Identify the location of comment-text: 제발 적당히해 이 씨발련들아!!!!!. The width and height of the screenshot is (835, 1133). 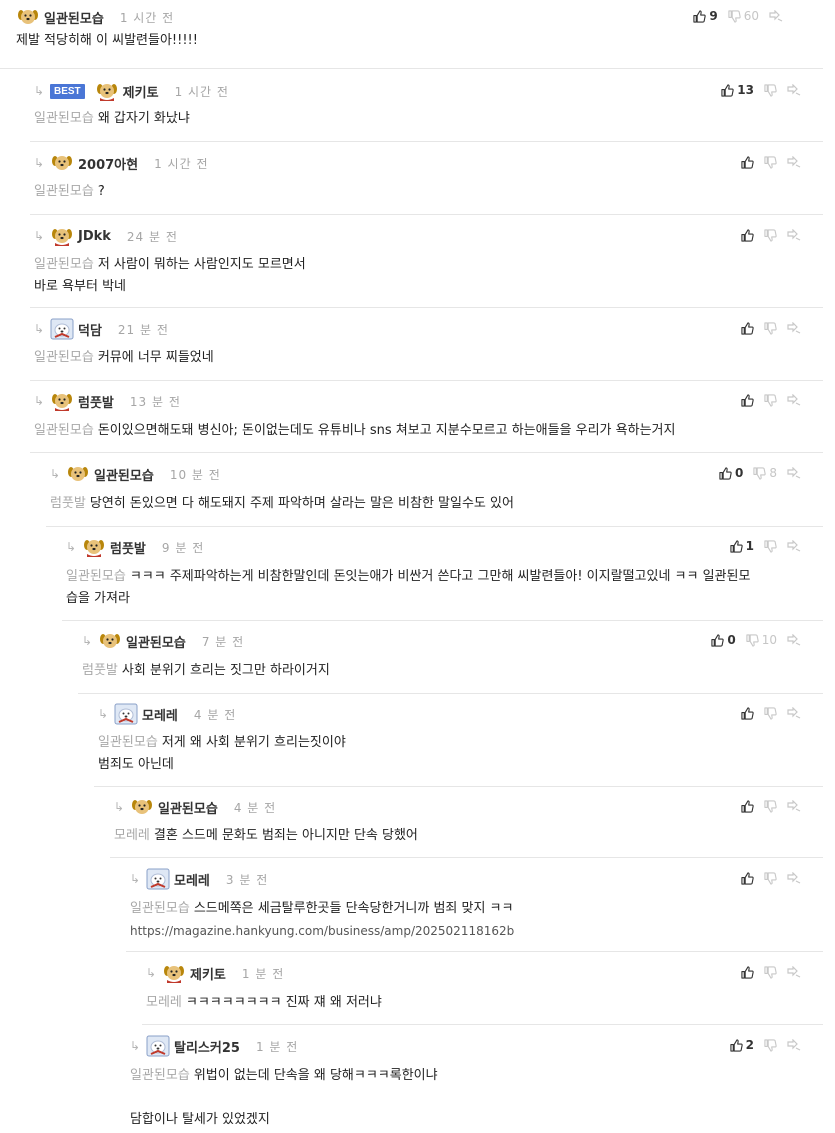
(107, 40).